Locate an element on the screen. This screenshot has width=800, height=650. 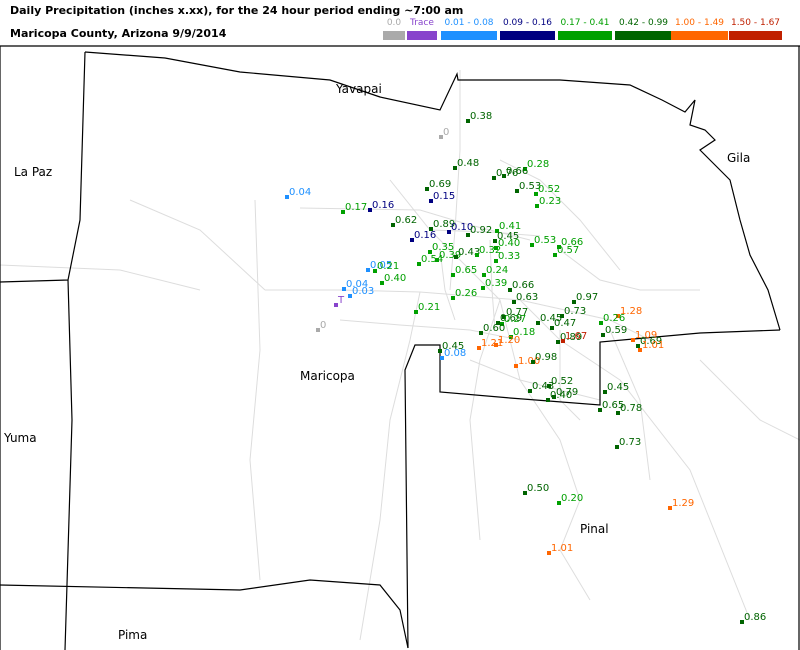
station-value: 0.39 is located at coordinates (496, 283).